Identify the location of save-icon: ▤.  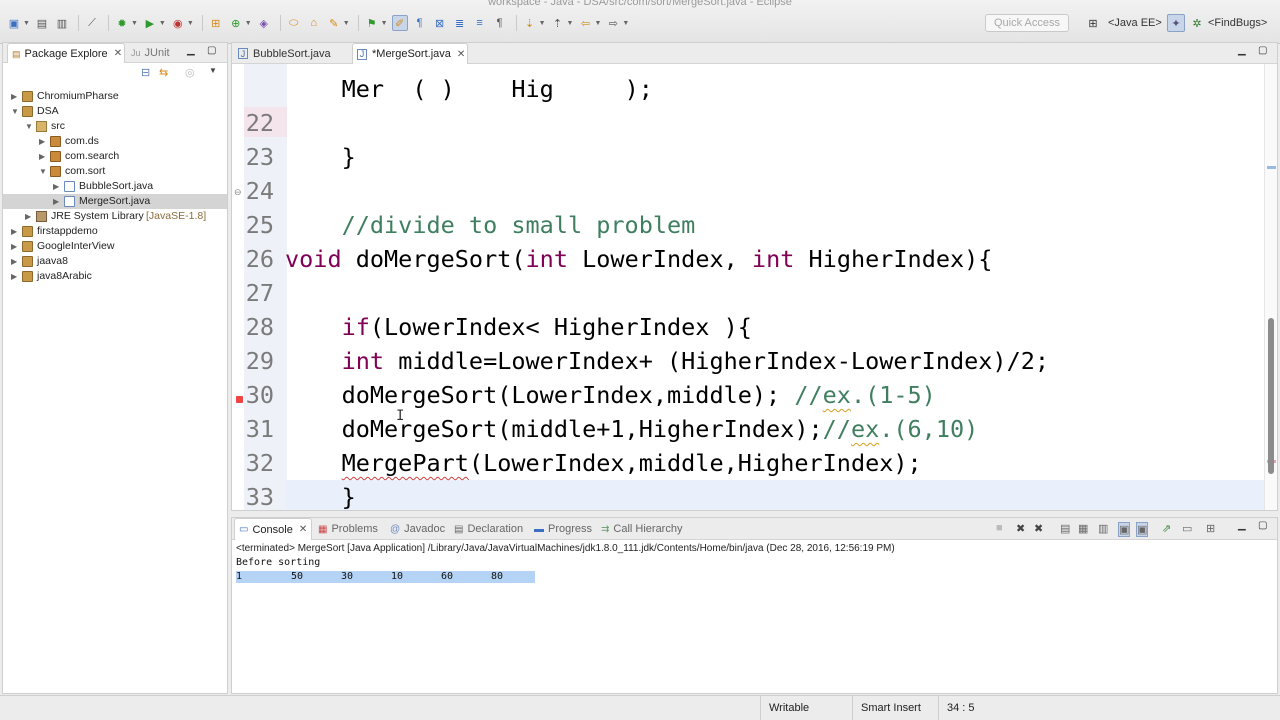
(42, 23).